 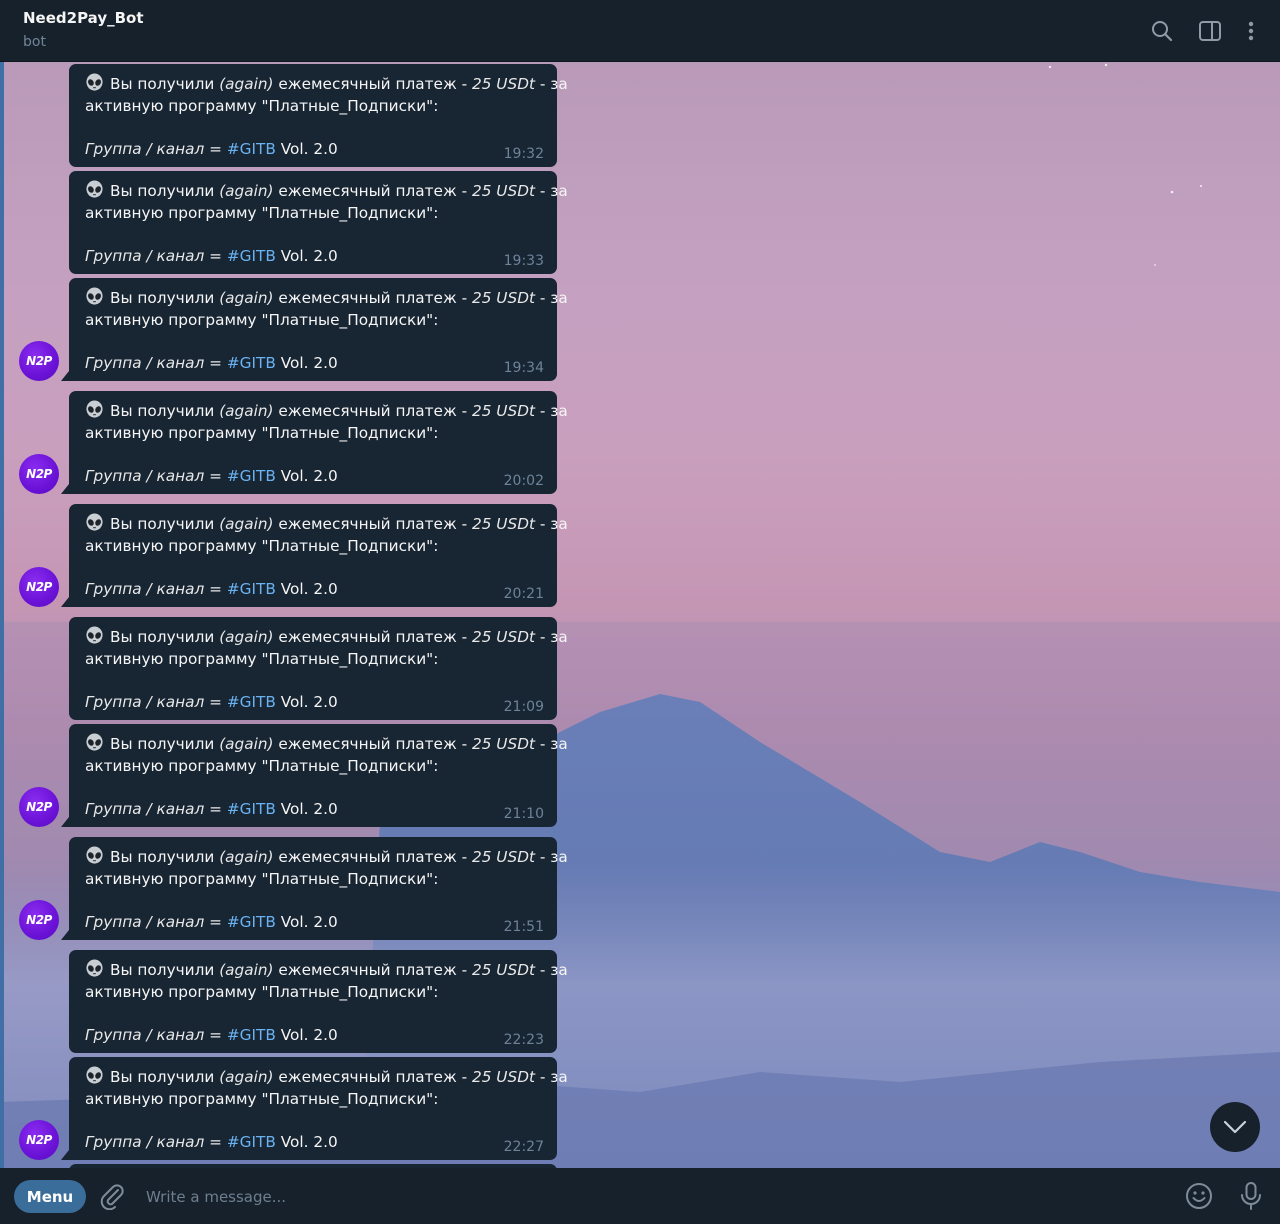 I want to click on message-input, so click(x=646, y=1197).